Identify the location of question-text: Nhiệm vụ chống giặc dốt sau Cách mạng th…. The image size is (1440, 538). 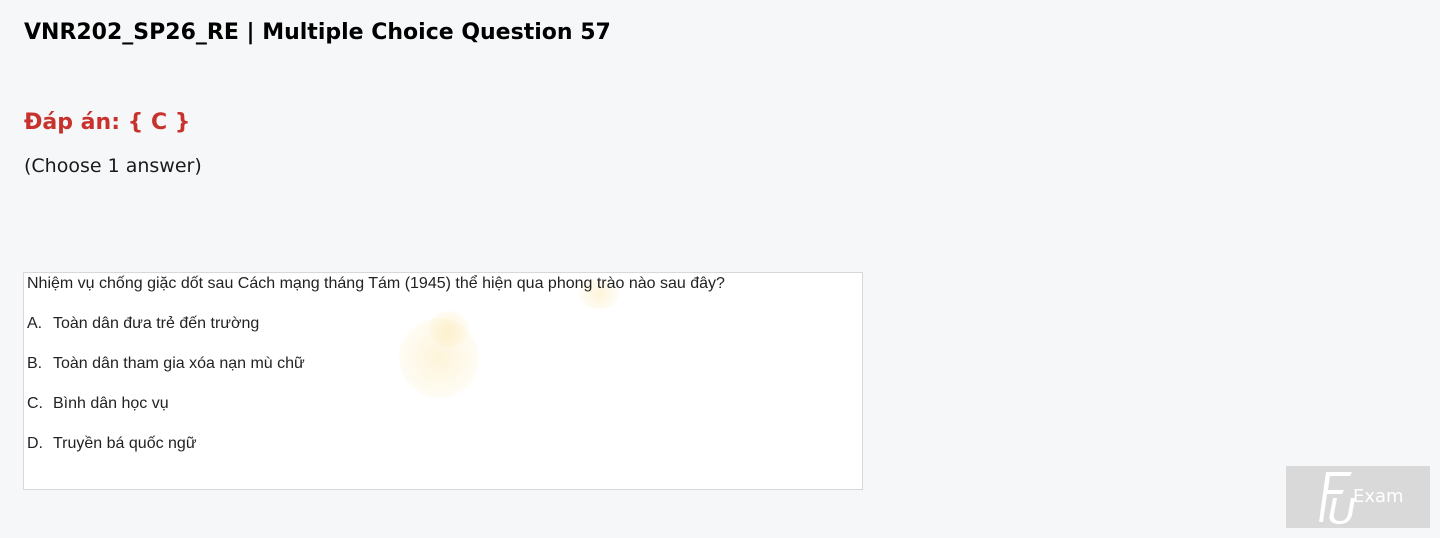
(376, 283).